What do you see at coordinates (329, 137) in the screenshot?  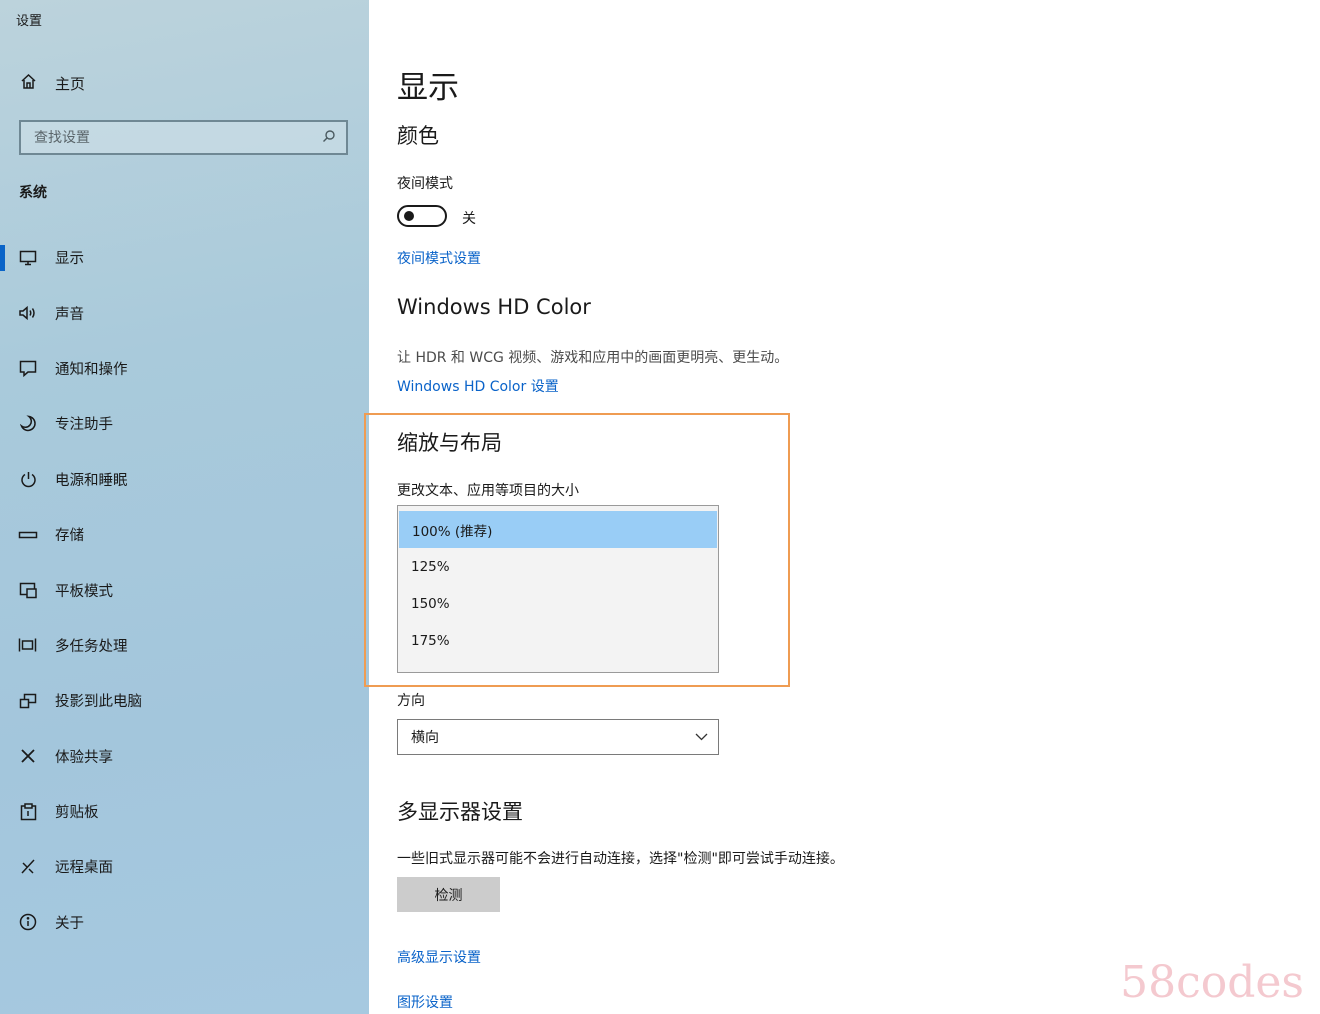 I see `search-icon` at bounding box center [329, 137].